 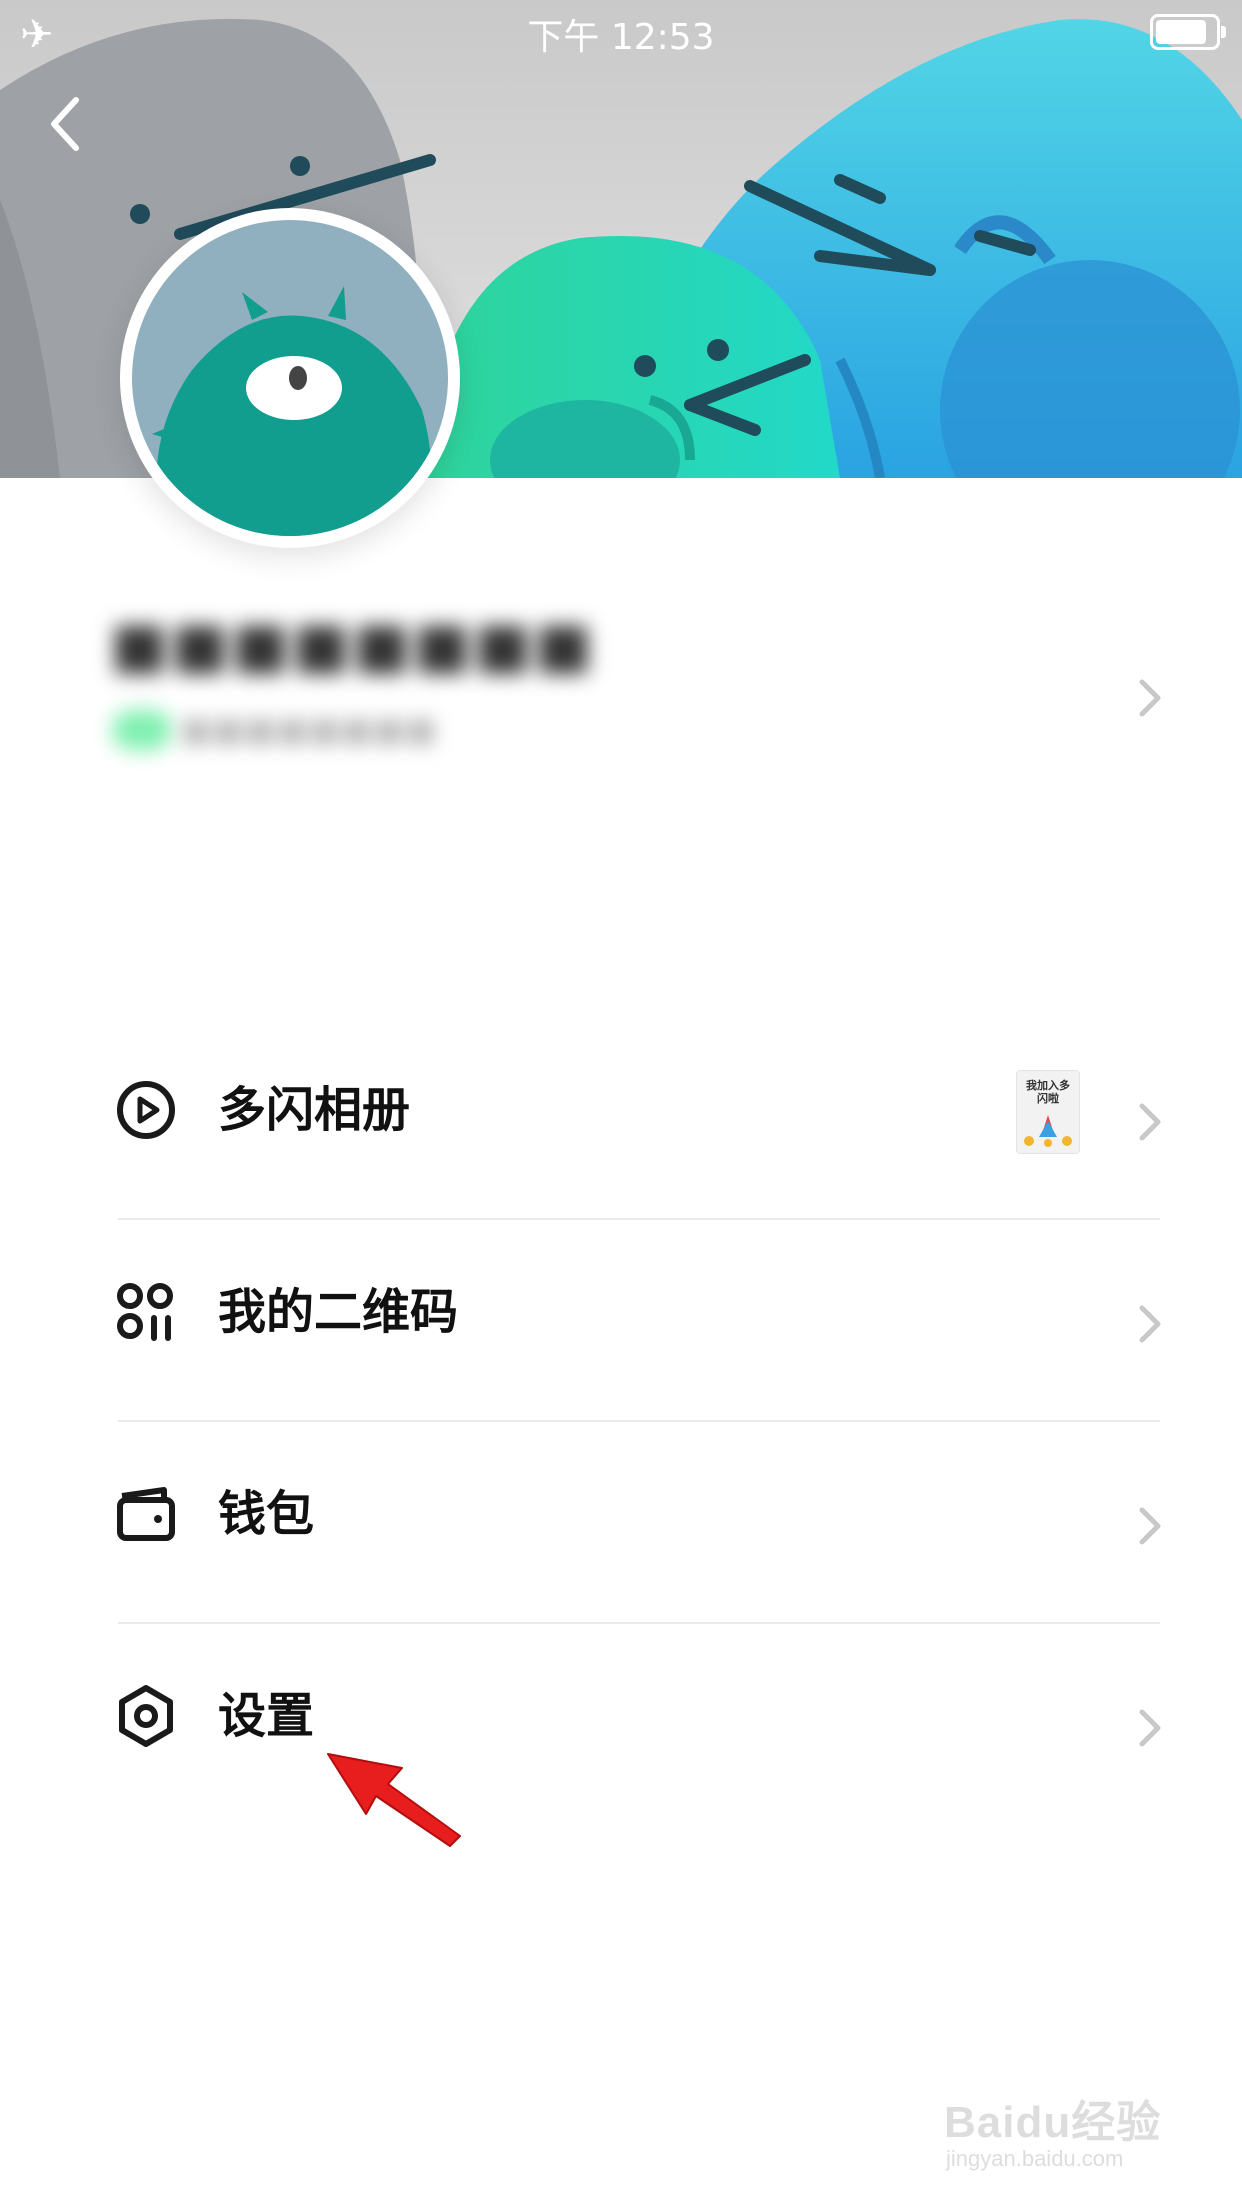 I want to click on album-thumbnail: 我加入多闪啦, so click(x=1048, y=1112).